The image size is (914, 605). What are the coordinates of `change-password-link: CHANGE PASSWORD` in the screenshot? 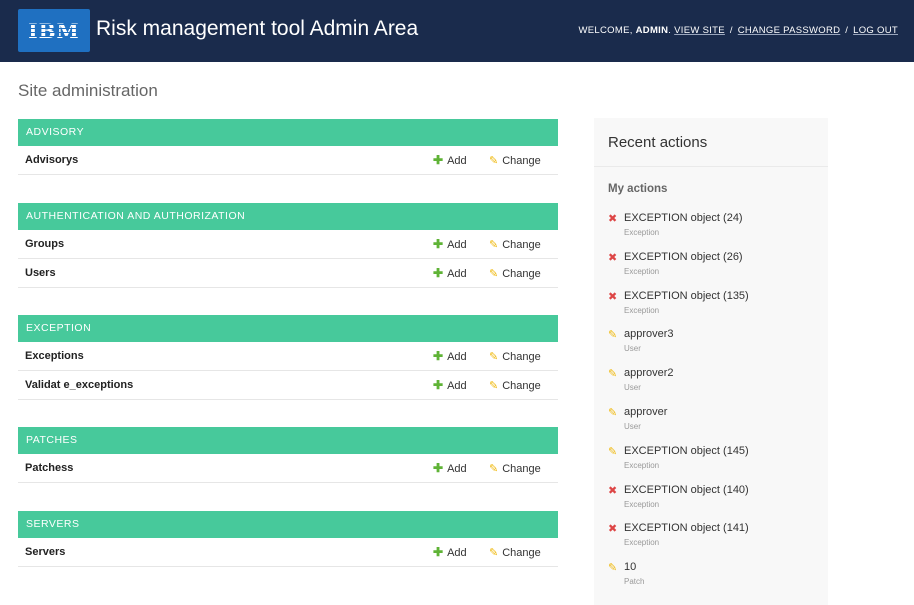 It's located at (789, 30).